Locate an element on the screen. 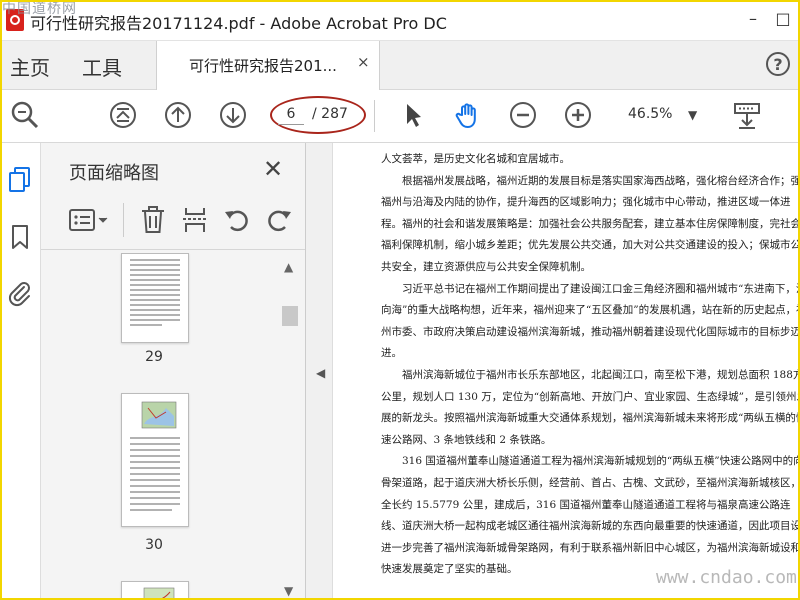 This screenshot has width=800, height=600. menu-bar: 主页 工具 is located at coordinates (400, 65).